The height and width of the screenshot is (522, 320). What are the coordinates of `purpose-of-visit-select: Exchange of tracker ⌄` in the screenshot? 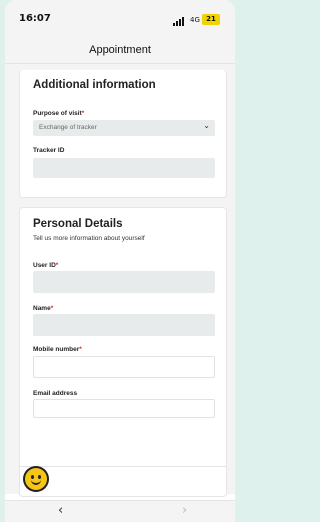 It's located at (124, 128).